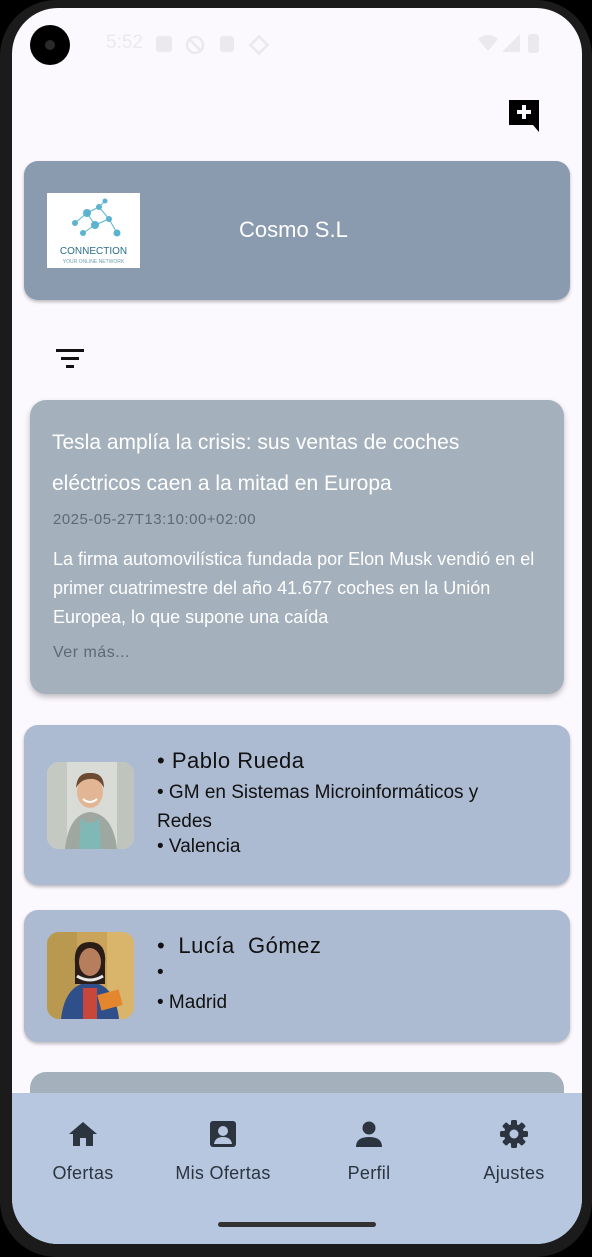  Describe the element at coordinates (512, 1153) in the screenshot. I see `nav-ajustes: Ajustes` at that location.